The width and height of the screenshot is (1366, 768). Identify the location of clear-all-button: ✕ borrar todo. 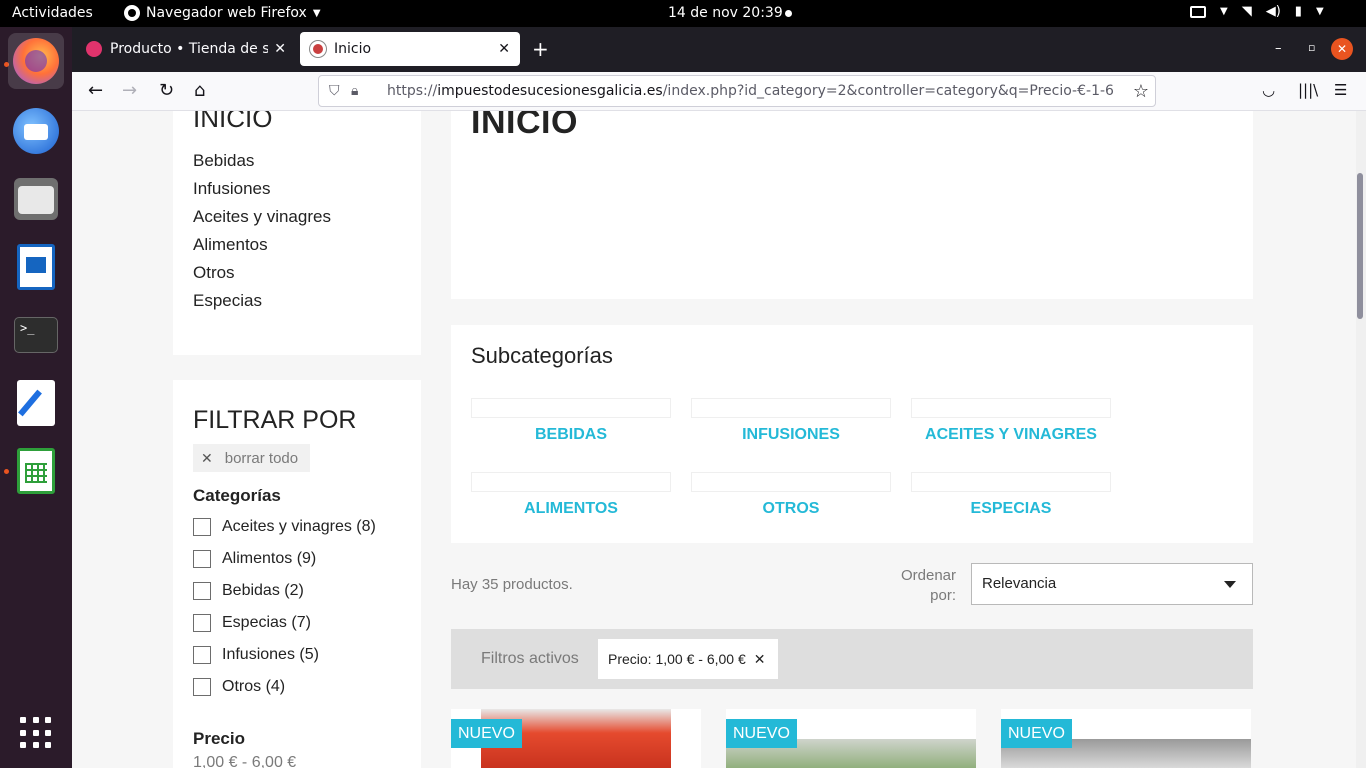
(251, 458).